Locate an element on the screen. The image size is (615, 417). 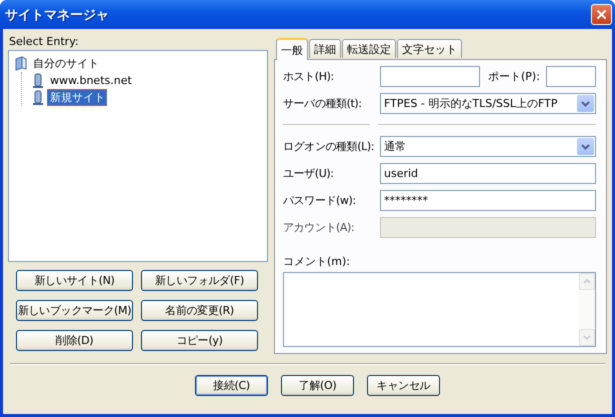
action-button: 新しいサイト(N) is located at coordinates (74, 280).